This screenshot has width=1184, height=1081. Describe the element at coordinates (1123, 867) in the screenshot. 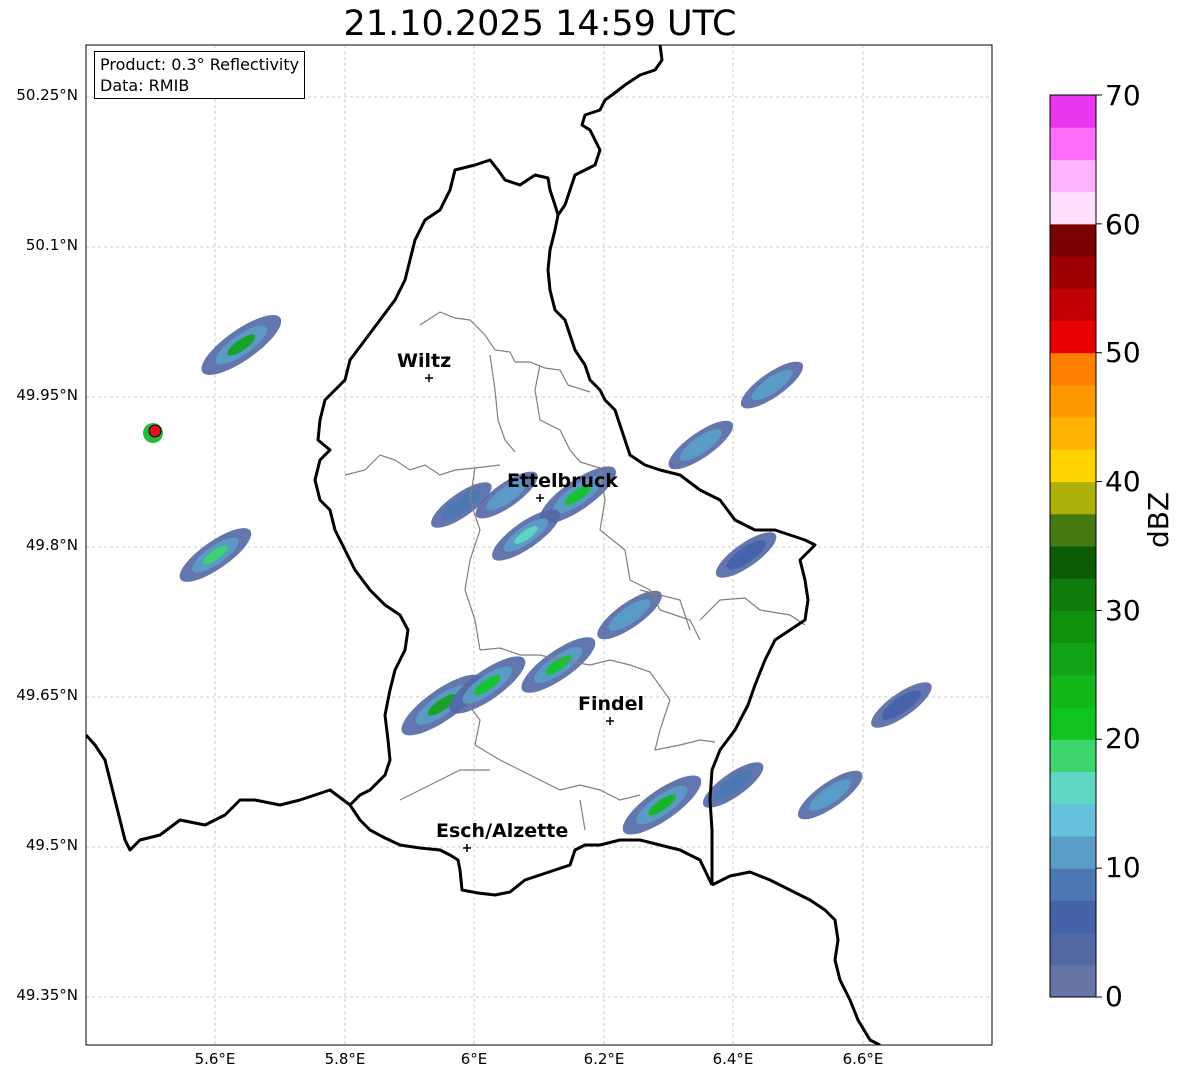

I see `colorbar-tick: 10` at that location.